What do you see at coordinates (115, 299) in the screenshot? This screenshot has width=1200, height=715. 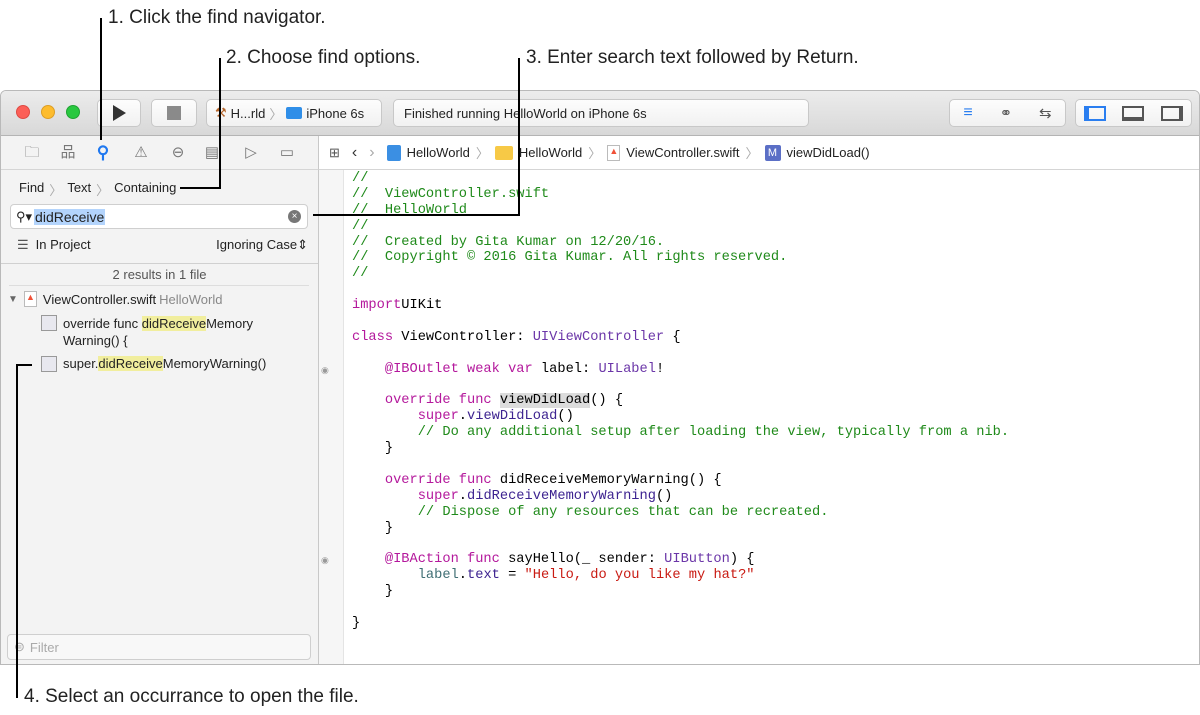 I see `result-file-row: ▼ ▲ ViewController.swift HelloWorld` at bounding box center [115, 299].